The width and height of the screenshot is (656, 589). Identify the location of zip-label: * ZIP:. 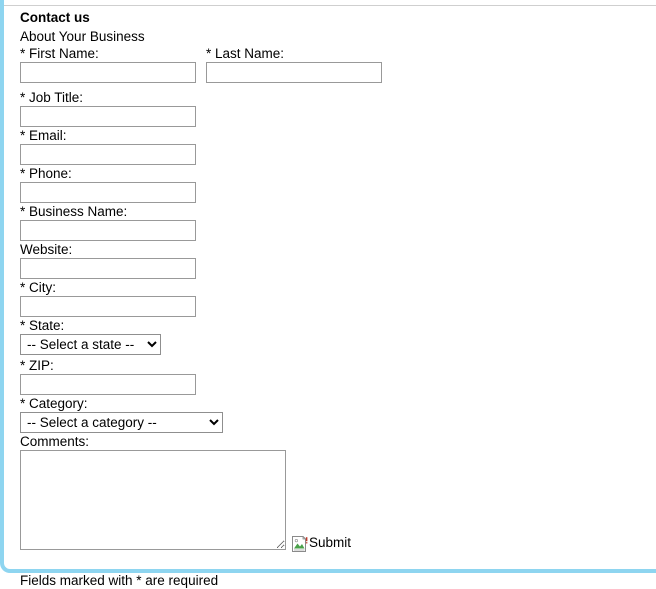
(37, 365).